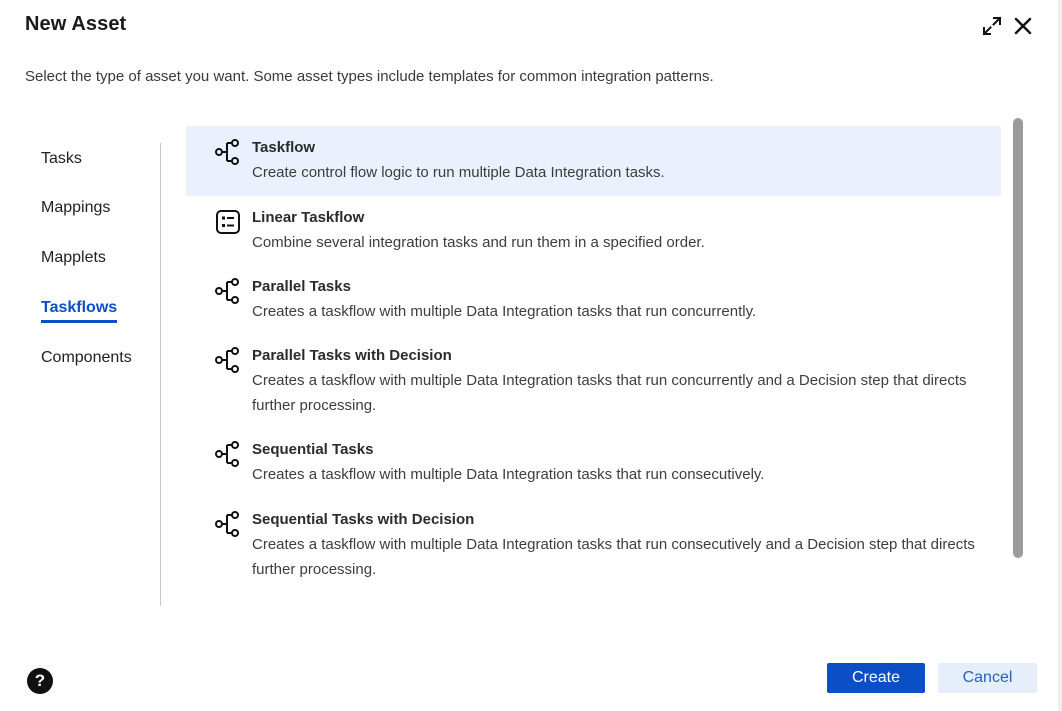 The image size is (1062, 711). I want to click on dialog-title: New Asset, so click(76, 24).